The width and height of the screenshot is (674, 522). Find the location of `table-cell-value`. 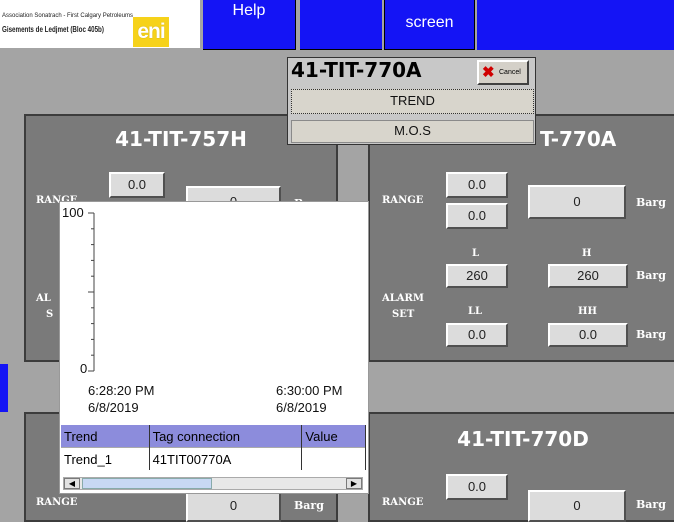

table-cell-value is located at coordinates (333, 458).